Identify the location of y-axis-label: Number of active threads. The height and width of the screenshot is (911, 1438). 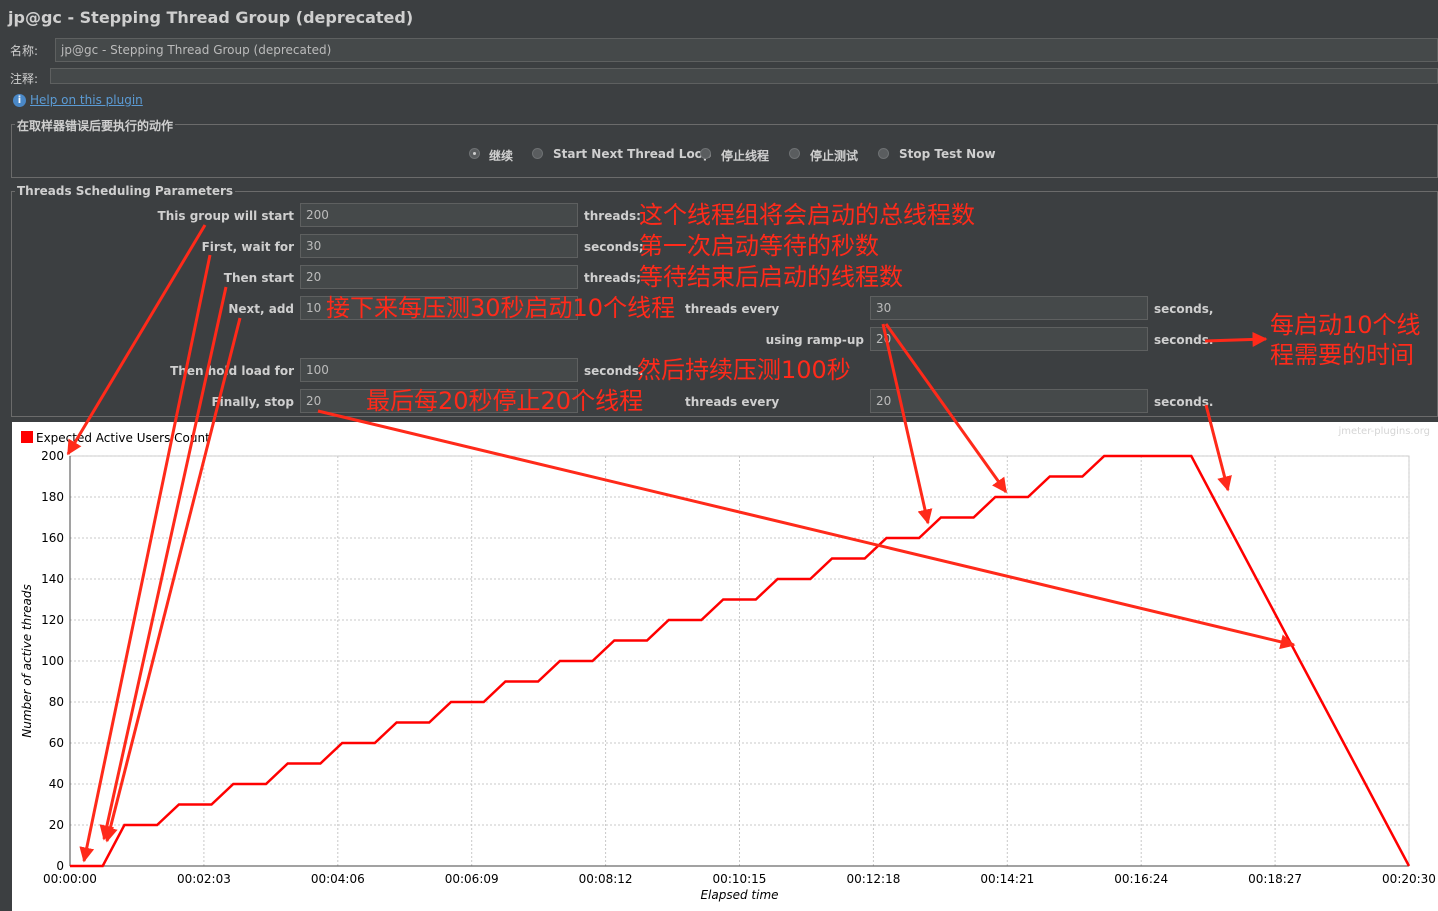
(27, 661).